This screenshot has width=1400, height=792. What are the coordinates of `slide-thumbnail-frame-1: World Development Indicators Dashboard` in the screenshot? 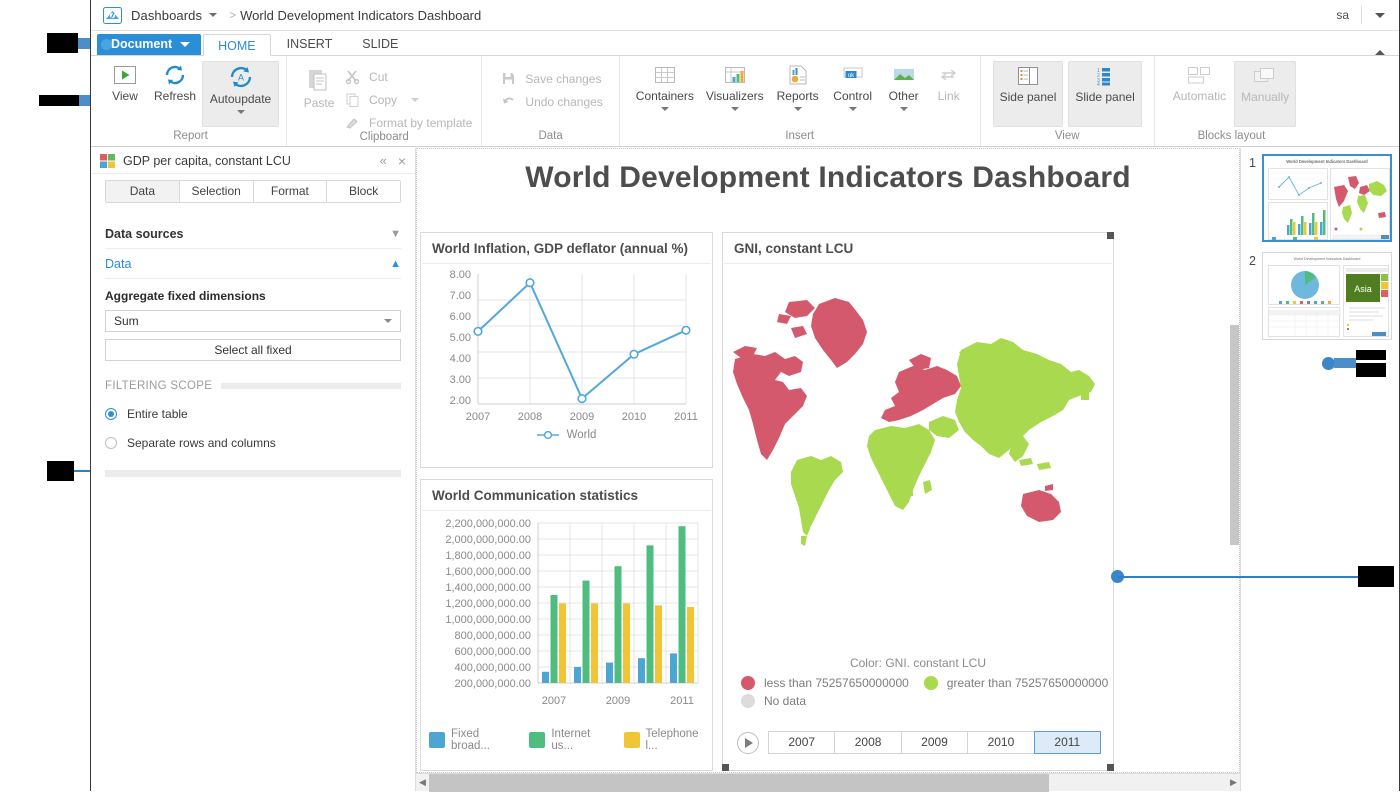 It's located at (1327, 198).